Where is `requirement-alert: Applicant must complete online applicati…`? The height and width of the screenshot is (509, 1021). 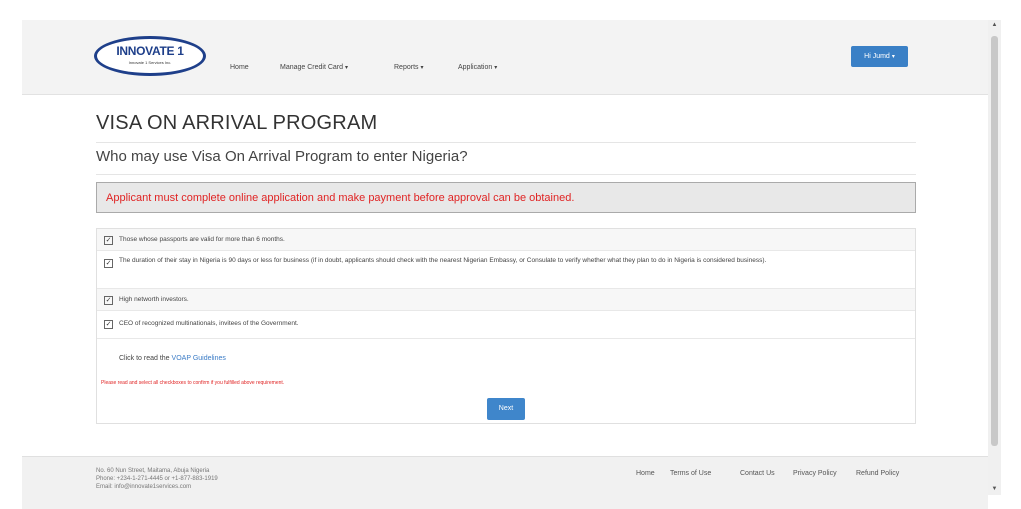 requirement-alert: Applicant must complete online applicati… is located at coordinates (506, 197).